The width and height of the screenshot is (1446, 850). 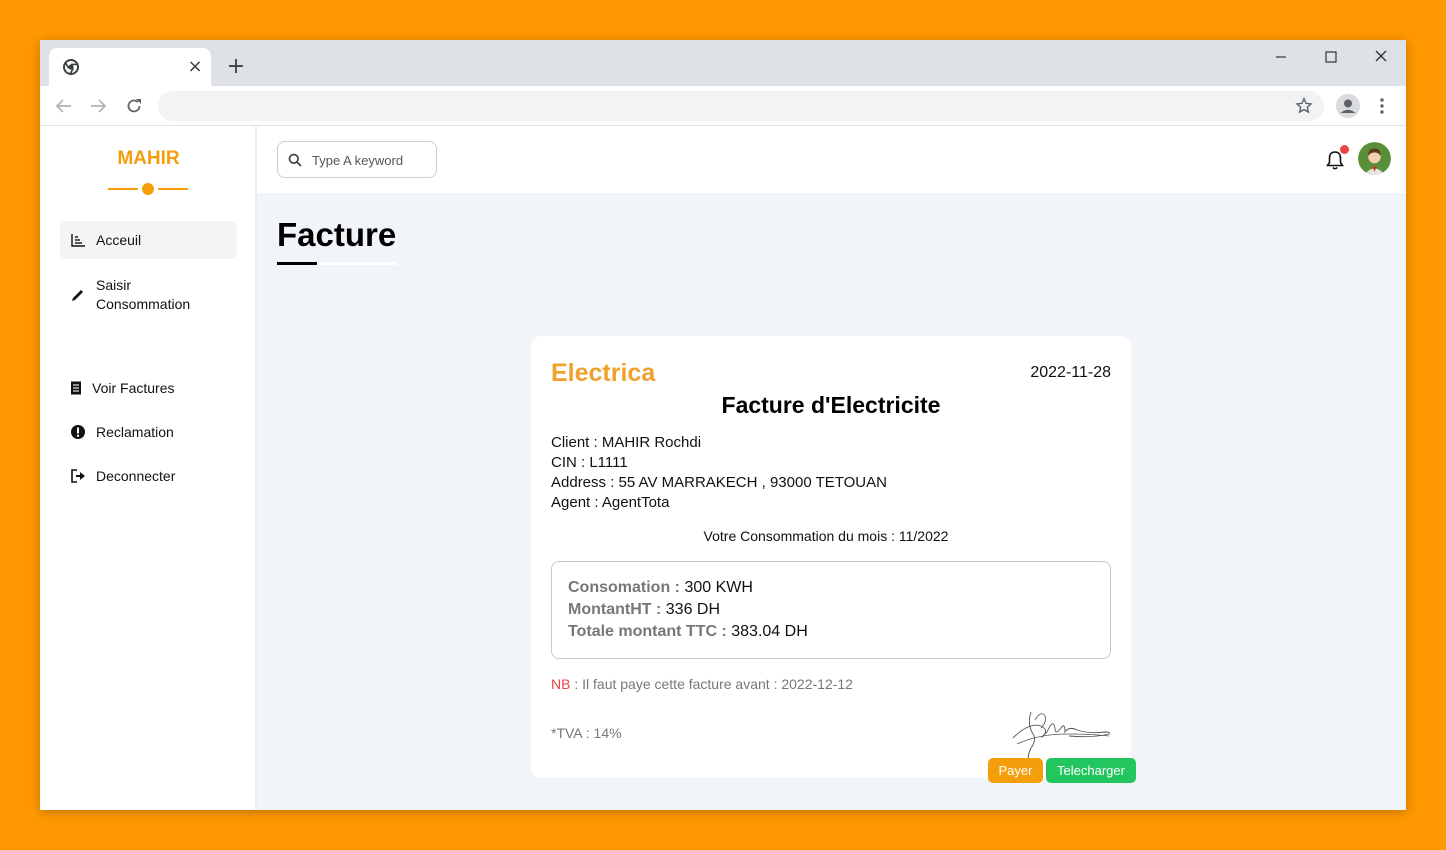 What do you see at coordinates (1281, 57) in the screenshot?
I see `minimize-icon` at bounding box center [1281, 57].